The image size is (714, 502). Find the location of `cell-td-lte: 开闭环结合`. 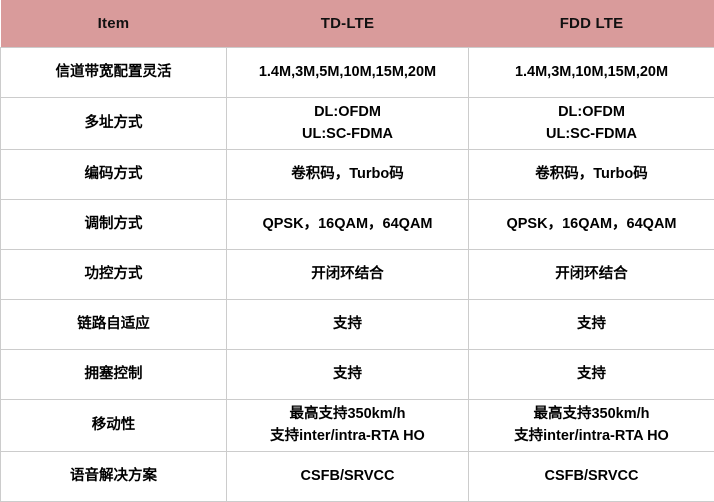

cell-td-lte: 开闭环结合 is located at coordinates (348, 275).